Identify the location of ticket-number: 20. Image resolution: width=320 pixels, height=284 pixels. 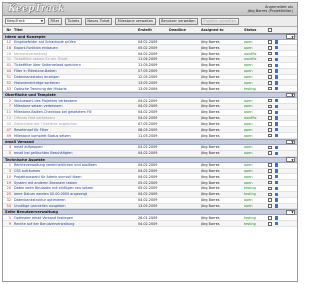
(8, 188).